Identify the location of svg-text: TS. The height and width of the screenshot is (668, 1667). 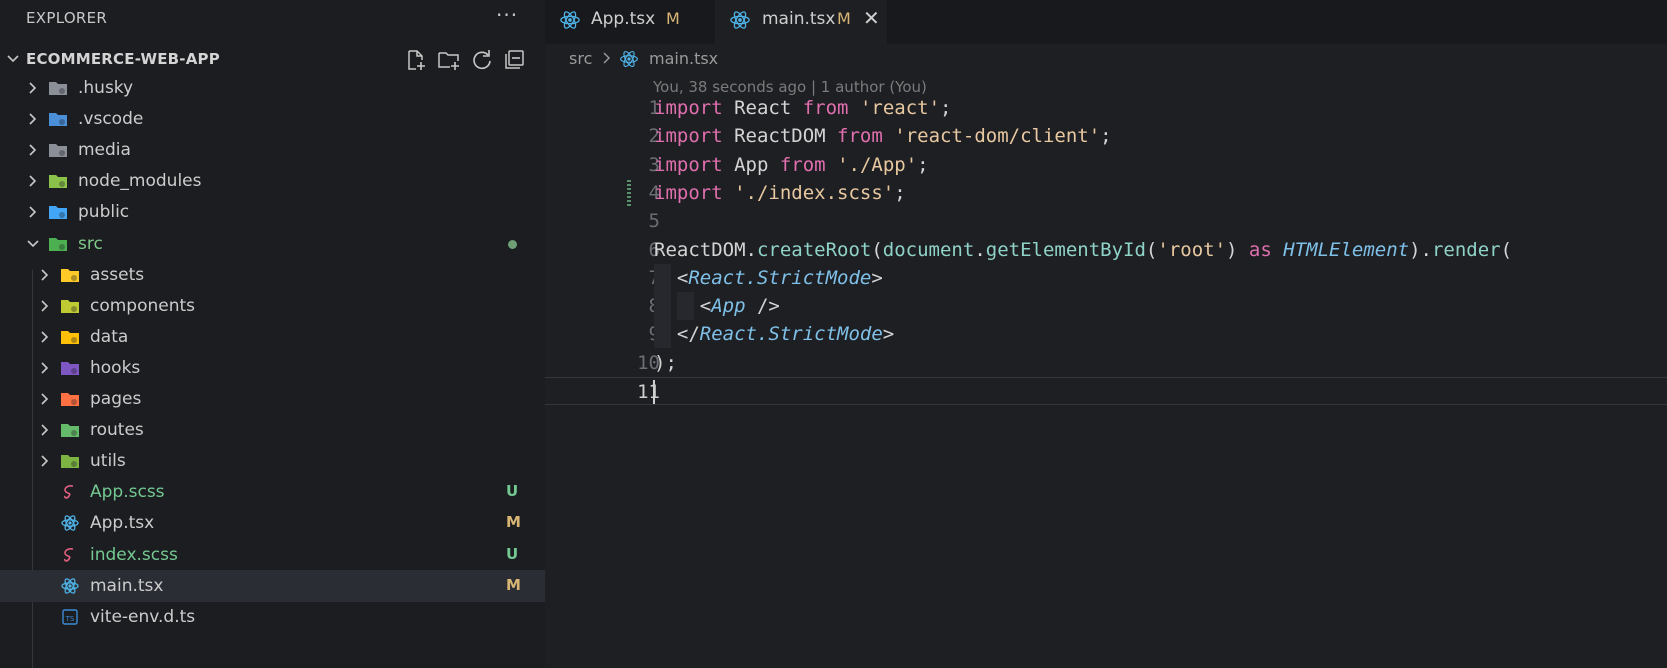
(70, 619).